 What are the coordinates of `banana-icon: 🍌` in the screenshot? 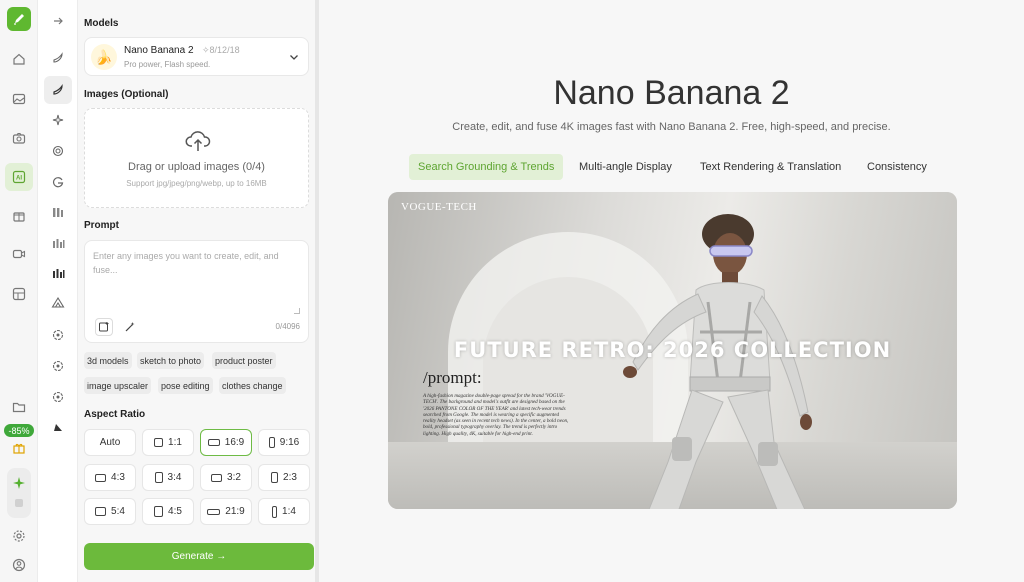 It's located at (104, 57).